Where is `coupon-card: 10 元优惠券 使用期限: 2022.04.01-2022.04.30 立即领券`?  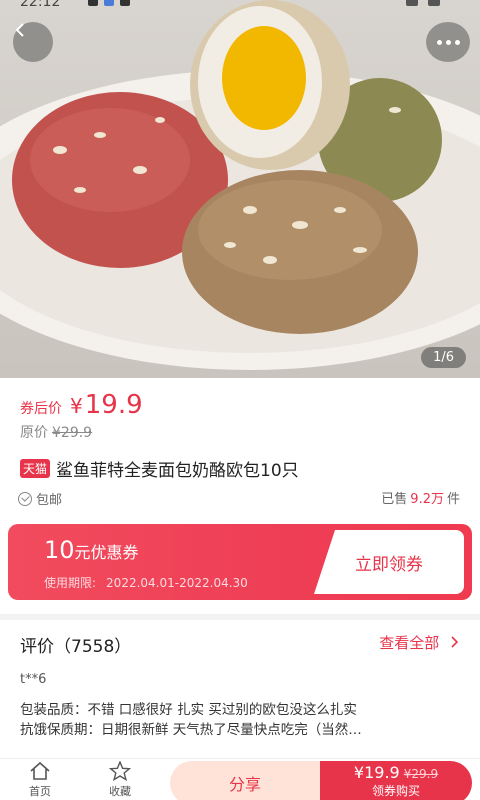
coupon-card: 10 元优惠券 使用期限: 2022.04.01-2022.04.30 立即领券 is located at coordinates (240, 562).